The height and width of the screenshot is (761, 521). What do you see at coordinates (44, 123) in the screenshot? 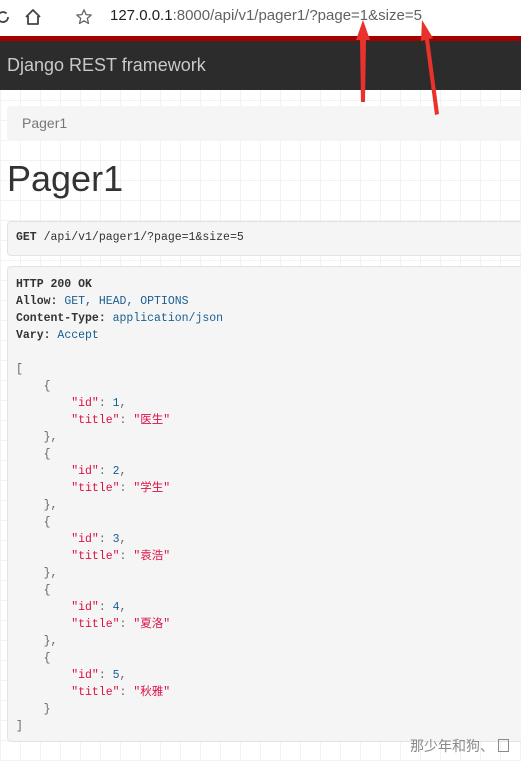
I see `breadcrumb-item-pager1: Pager1` at bounding box center [44, 123].